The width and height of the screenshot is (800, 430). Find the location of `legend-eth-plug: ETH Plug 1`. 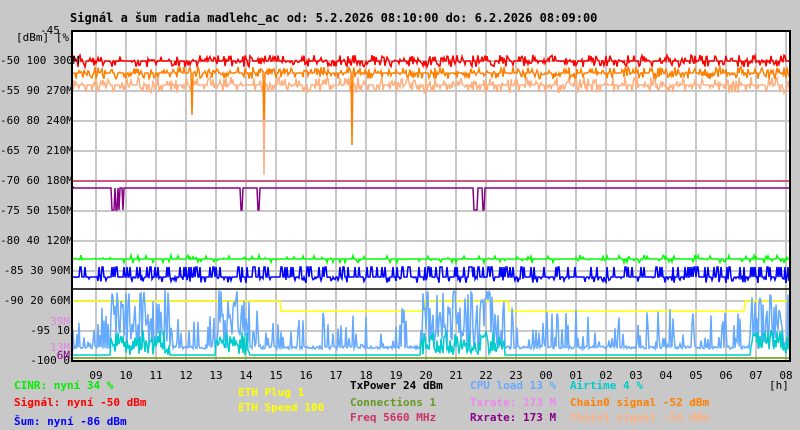

legend-eth-plug: ETH Plug 1 is located at coordinates (271, 392).